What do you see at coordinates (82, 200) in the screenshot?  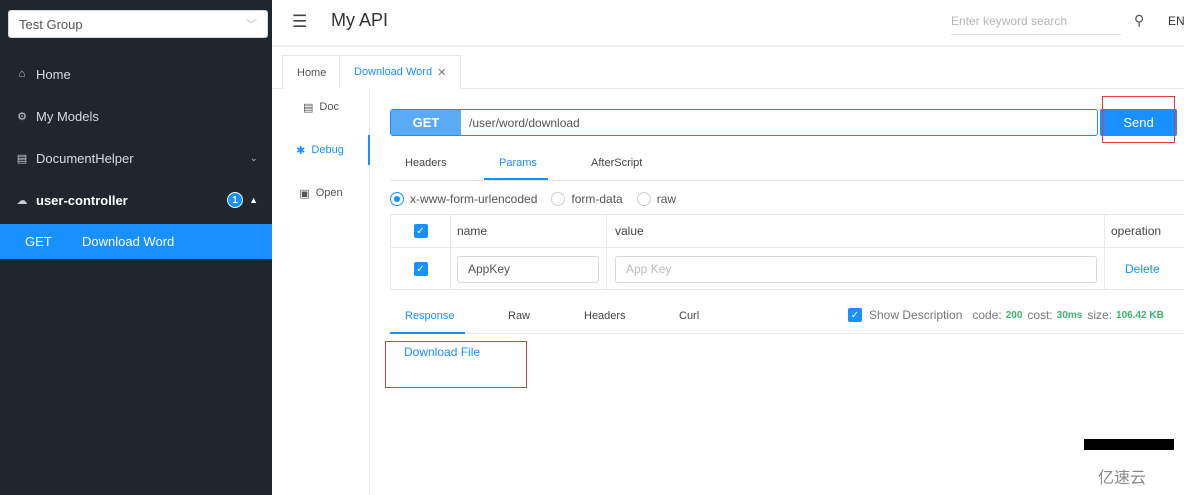 I see `sidebar-item-label: user-controller` at bounding box center [82, 200].